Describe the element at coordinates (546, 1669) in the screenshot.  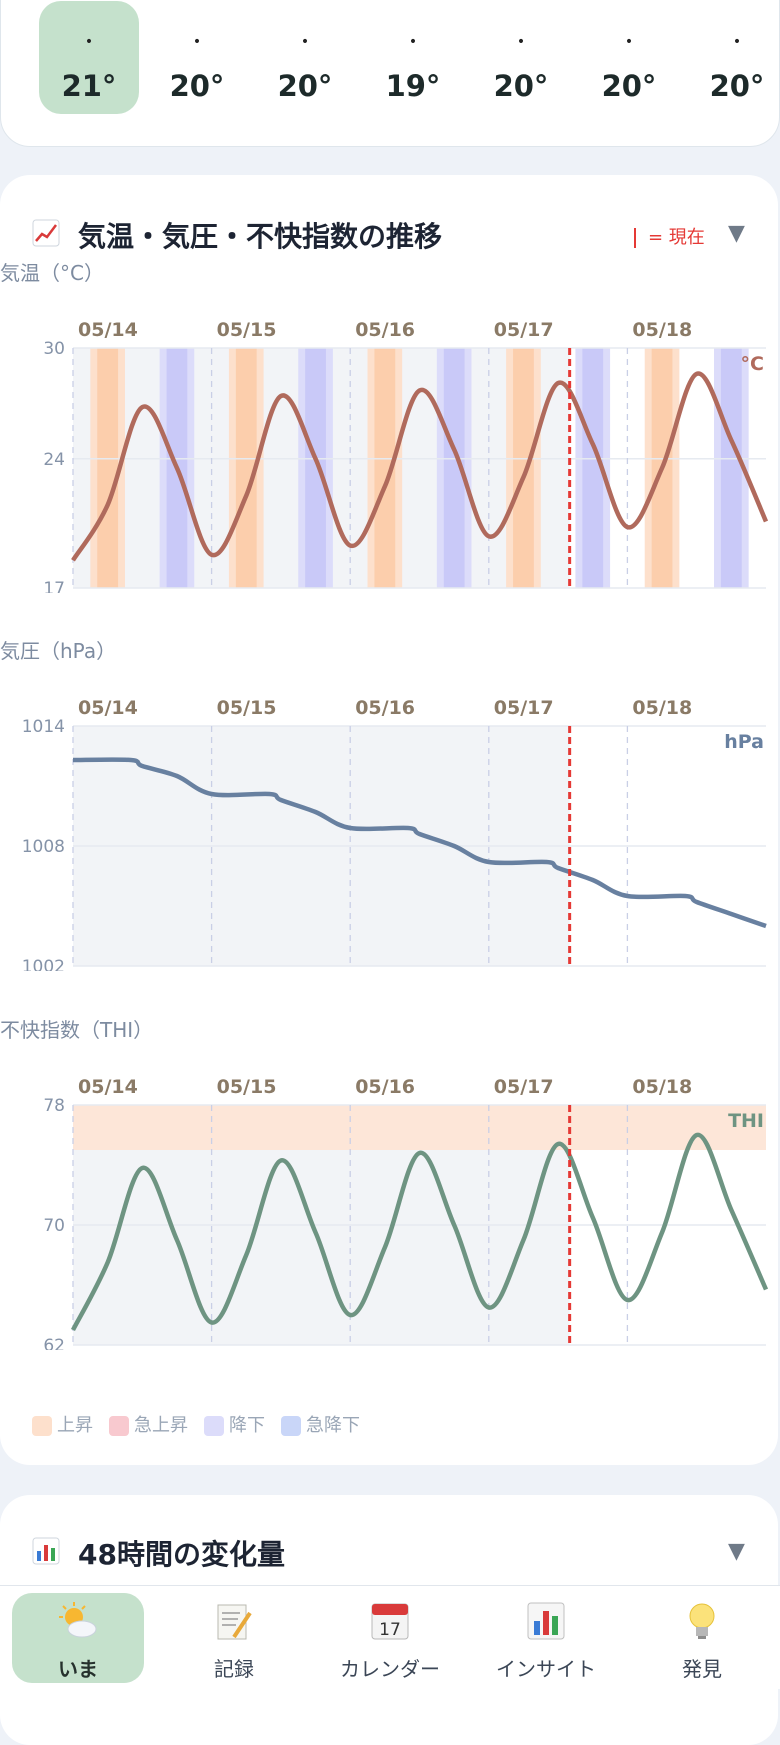
I see `tab-insight-label: インサイト` at that location.